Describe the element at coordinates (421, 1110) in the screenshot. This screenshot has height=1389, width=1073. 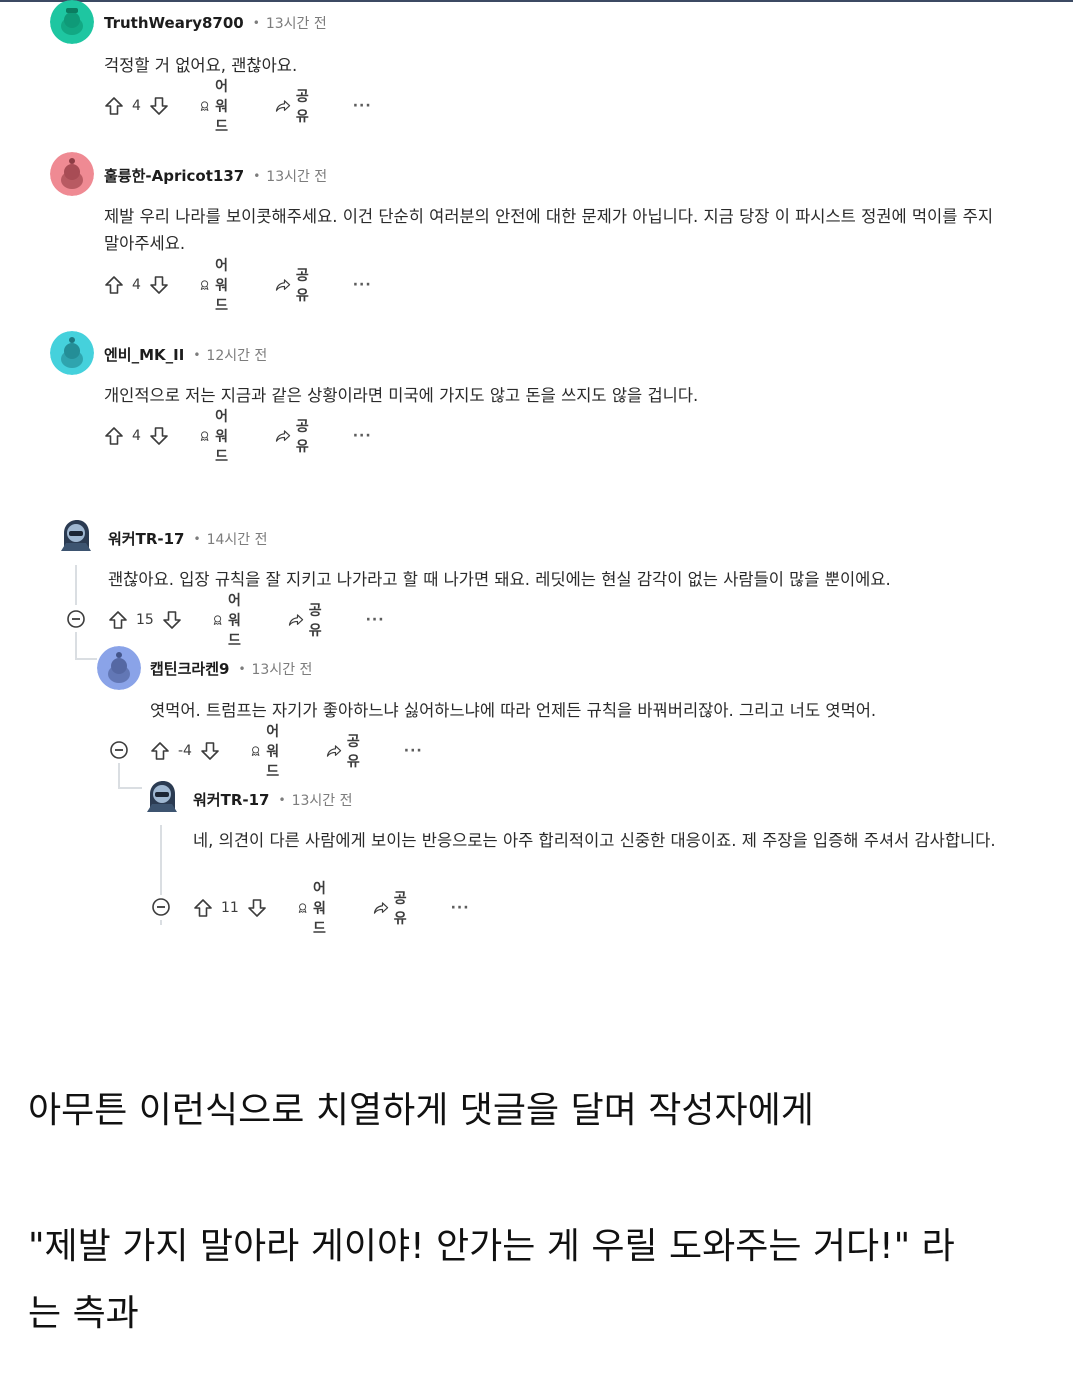
I see `caption-line-1: 아무튼 이런식으로 치열하게 댓글을 달며 작성자에게` at that location.